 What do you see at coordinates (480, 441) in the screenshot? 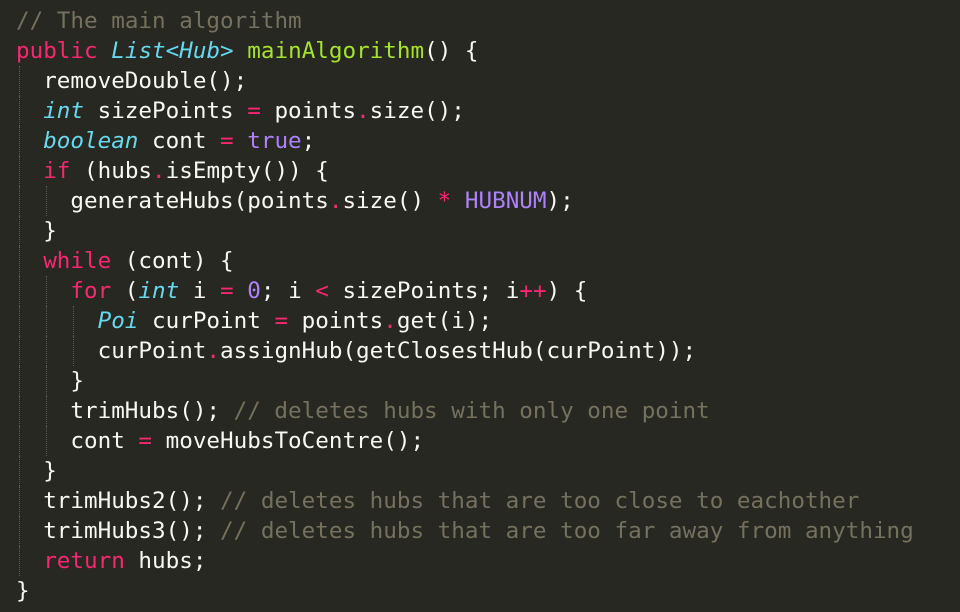
I see `code-line: cont = moveHubsToCentre();` at bounding box center [480, 441].